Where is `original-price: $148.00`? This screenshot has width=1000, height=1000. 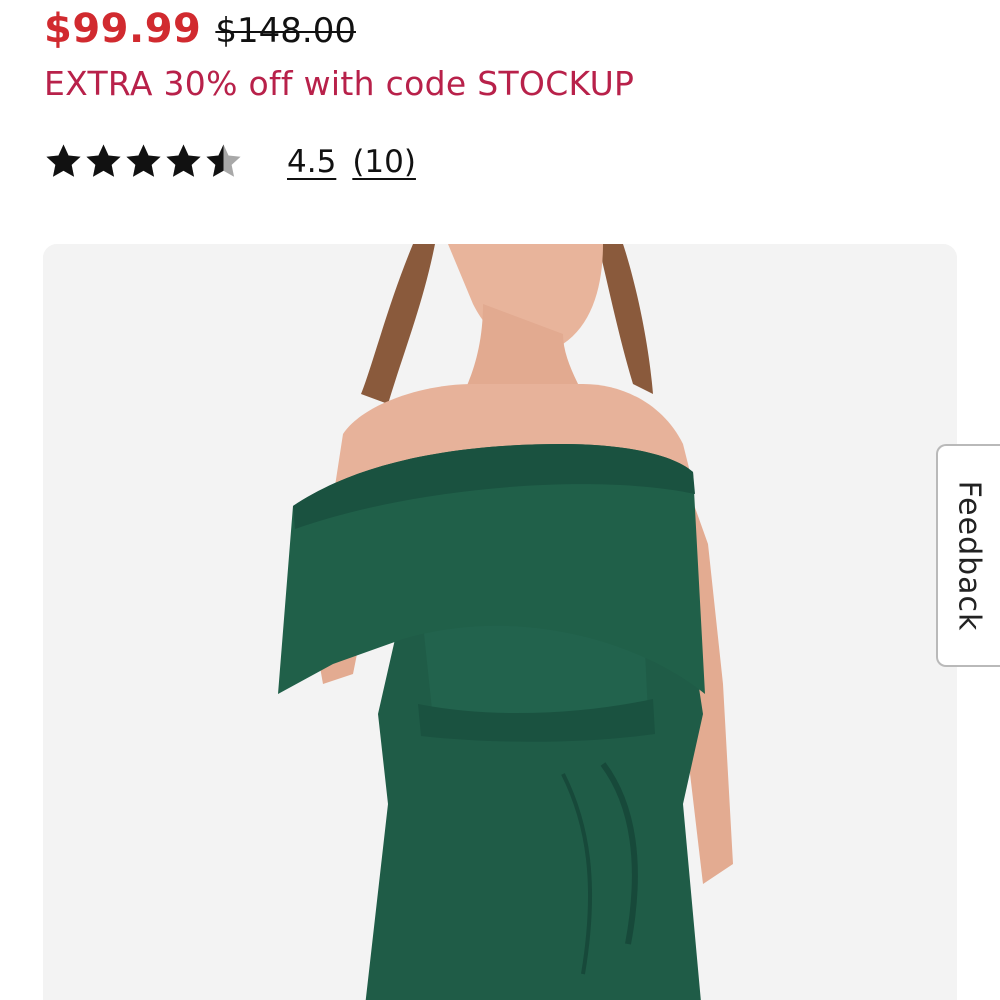 original-price: $148.00 is located at coordinates (285, 31).